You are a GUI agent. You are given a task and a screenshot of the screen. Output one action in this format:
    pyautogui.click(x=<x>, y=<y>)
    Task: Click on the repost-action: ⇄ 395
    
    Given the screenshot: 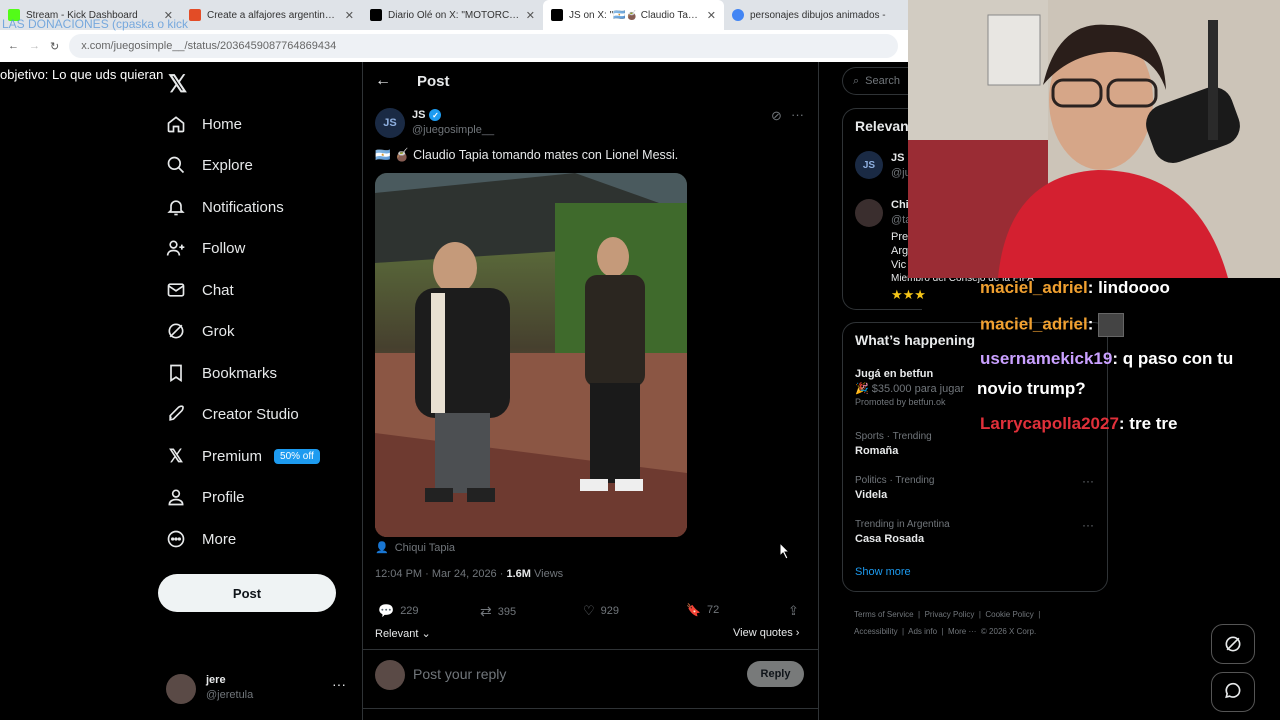 What is the action you would take?
    pyautogui.click(x=498, y=611)
    